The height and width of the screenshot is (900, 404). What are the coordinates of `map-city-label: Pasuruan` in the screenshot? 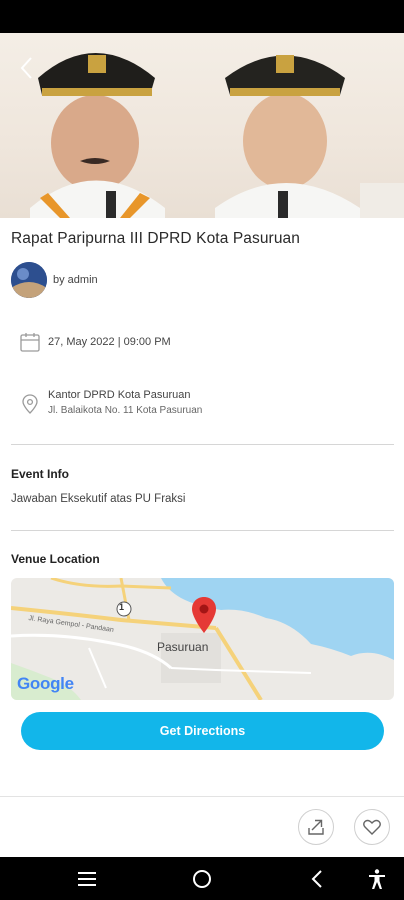 It's located at (183, 647).